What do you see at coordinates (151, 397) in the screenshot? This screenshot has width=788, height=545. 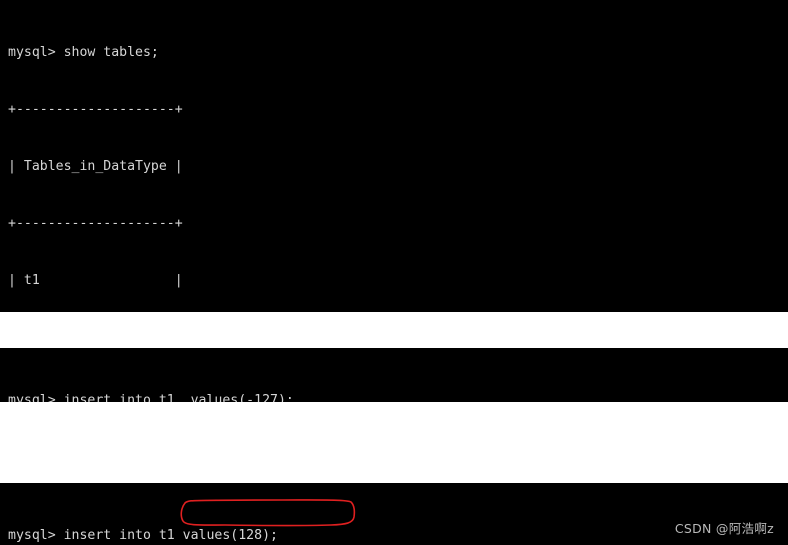 I see `terminal-line: mysql> insert into t1 values(-127);` at bounding box center [151, 397].